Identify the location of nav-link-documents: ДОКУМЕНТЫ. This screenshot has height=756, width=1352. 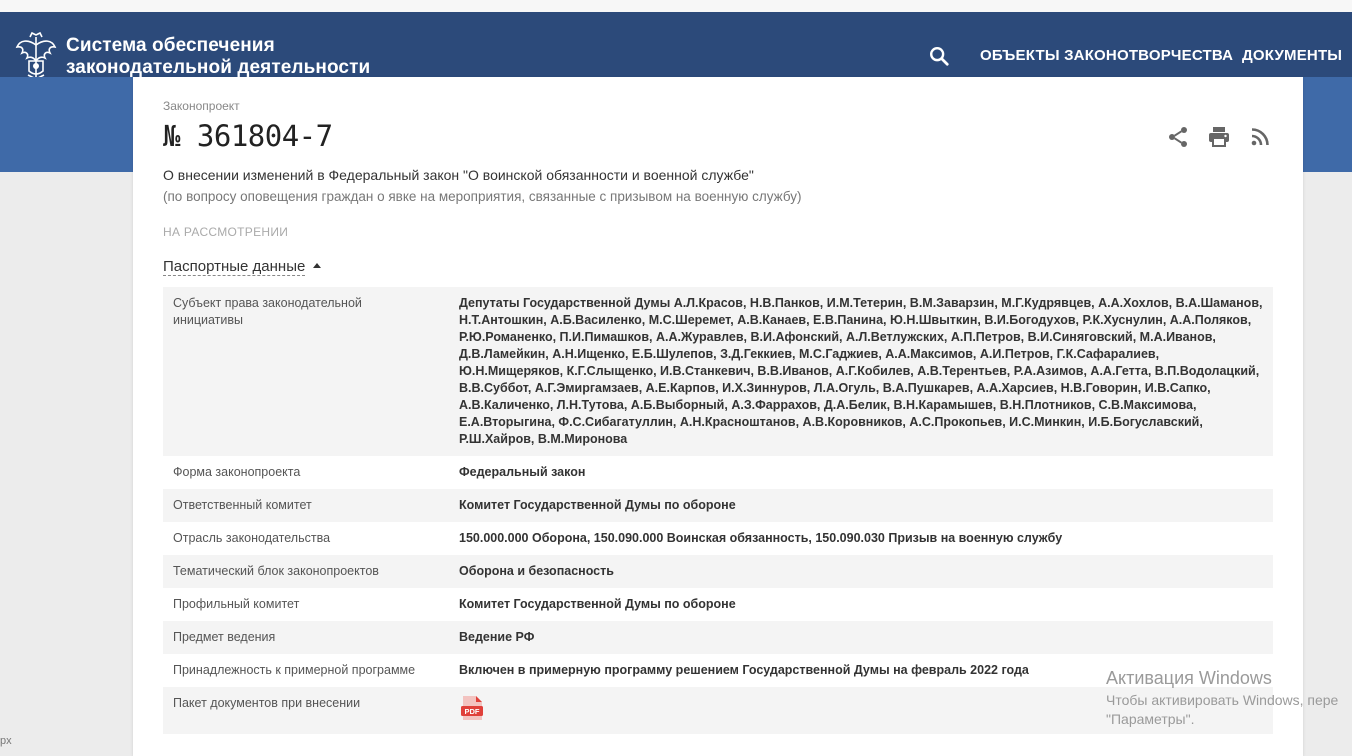
(1292, 55).